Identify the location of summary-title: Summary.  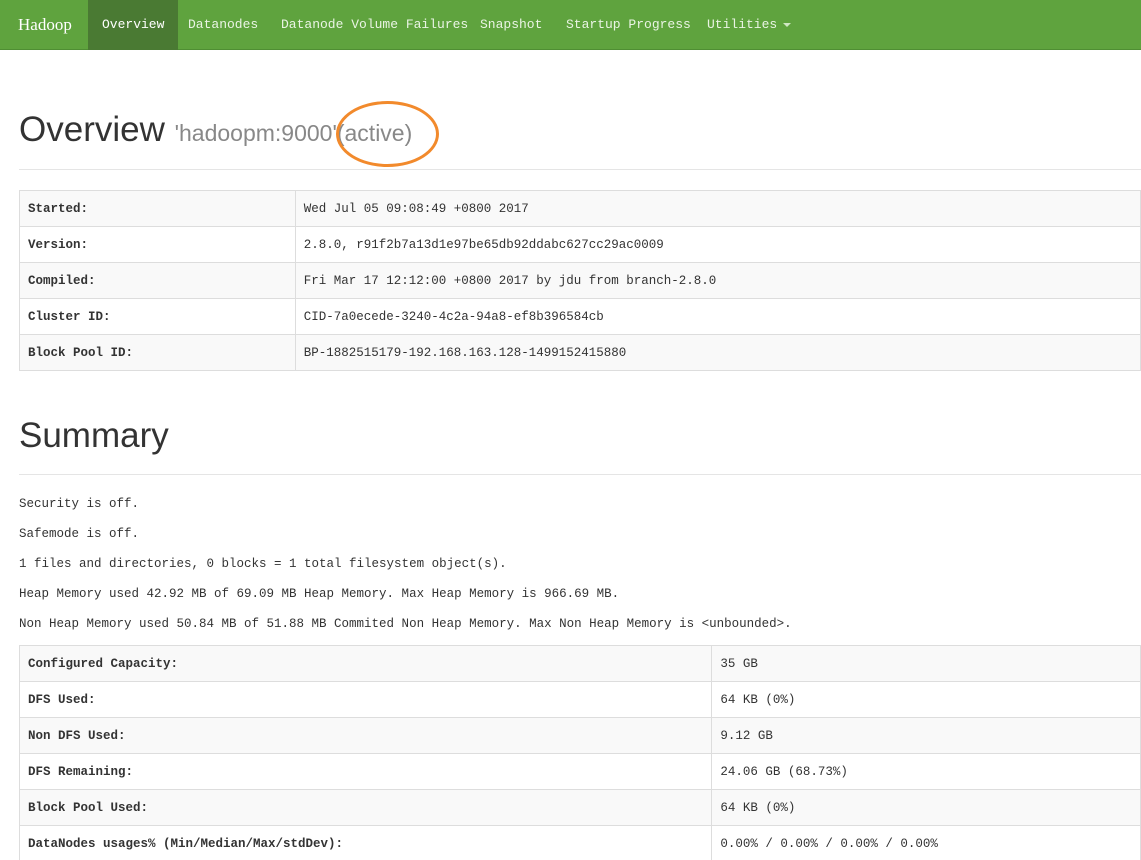
(94, 435).